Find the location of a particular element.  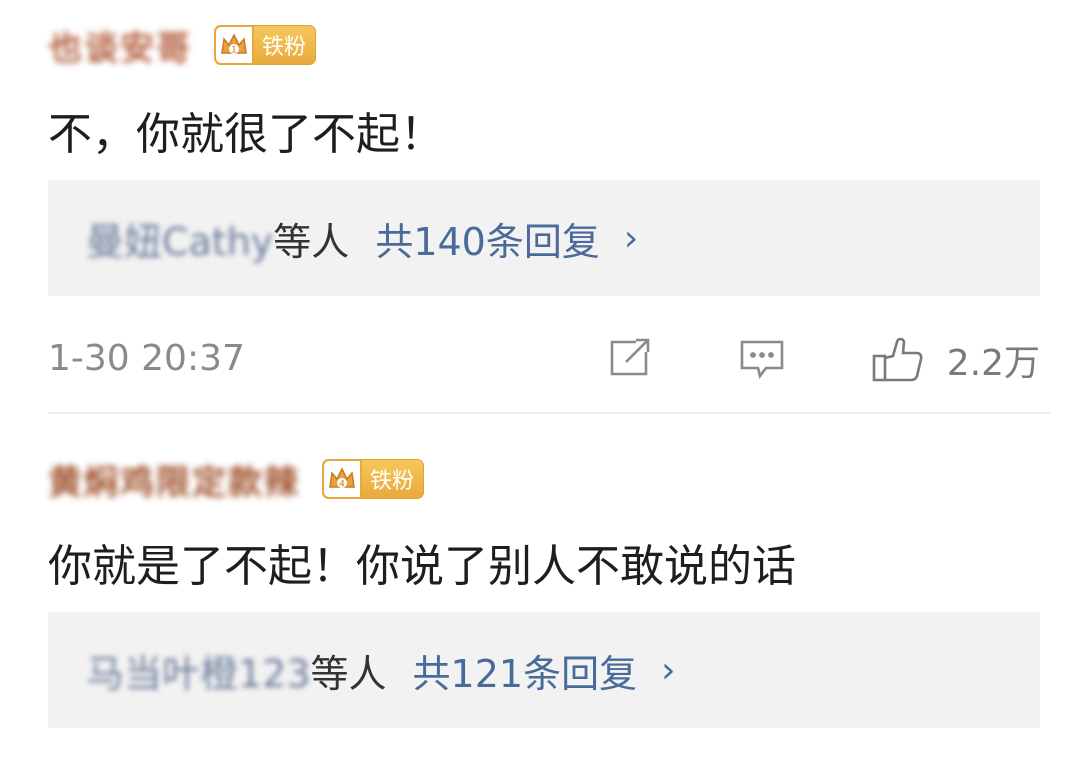

reply-preview: 曼妞Cathy 等人 共140条回复 › is located at coordinates (544, 238).